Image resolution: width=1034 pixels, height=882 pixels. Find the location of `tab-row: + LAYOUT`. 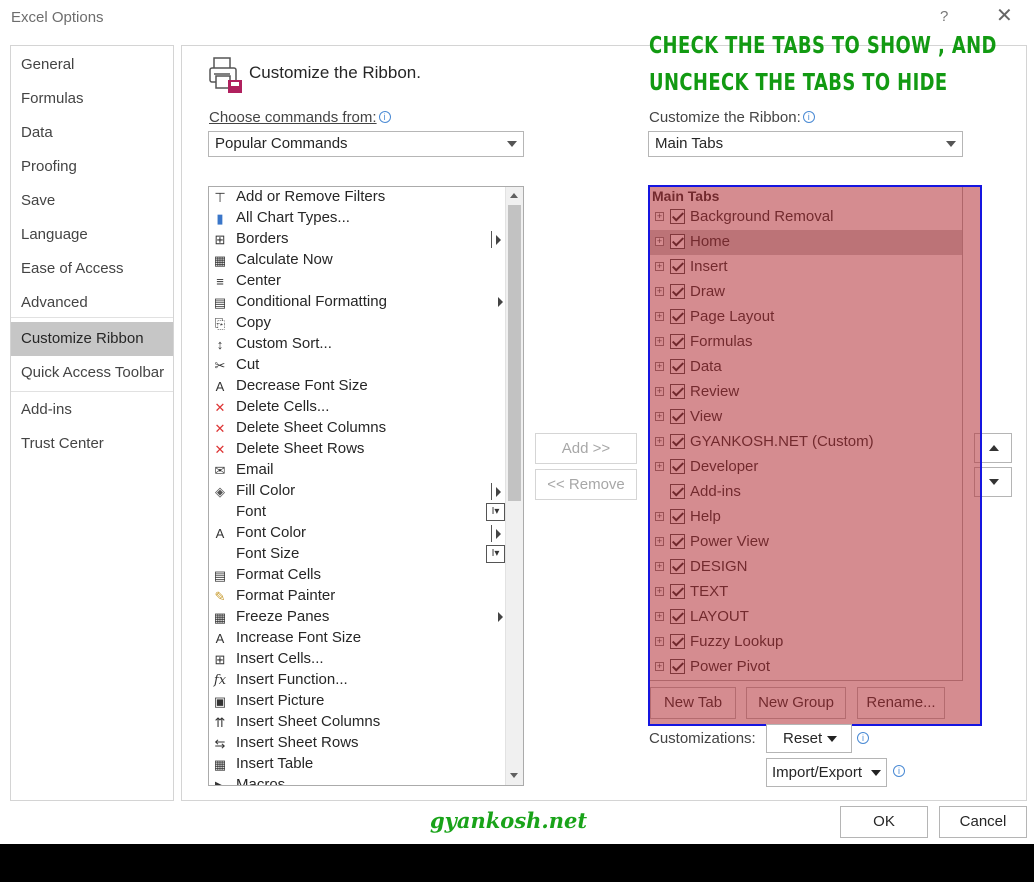

tab-row: + LAYOUT is located at coordinates (806, 617).